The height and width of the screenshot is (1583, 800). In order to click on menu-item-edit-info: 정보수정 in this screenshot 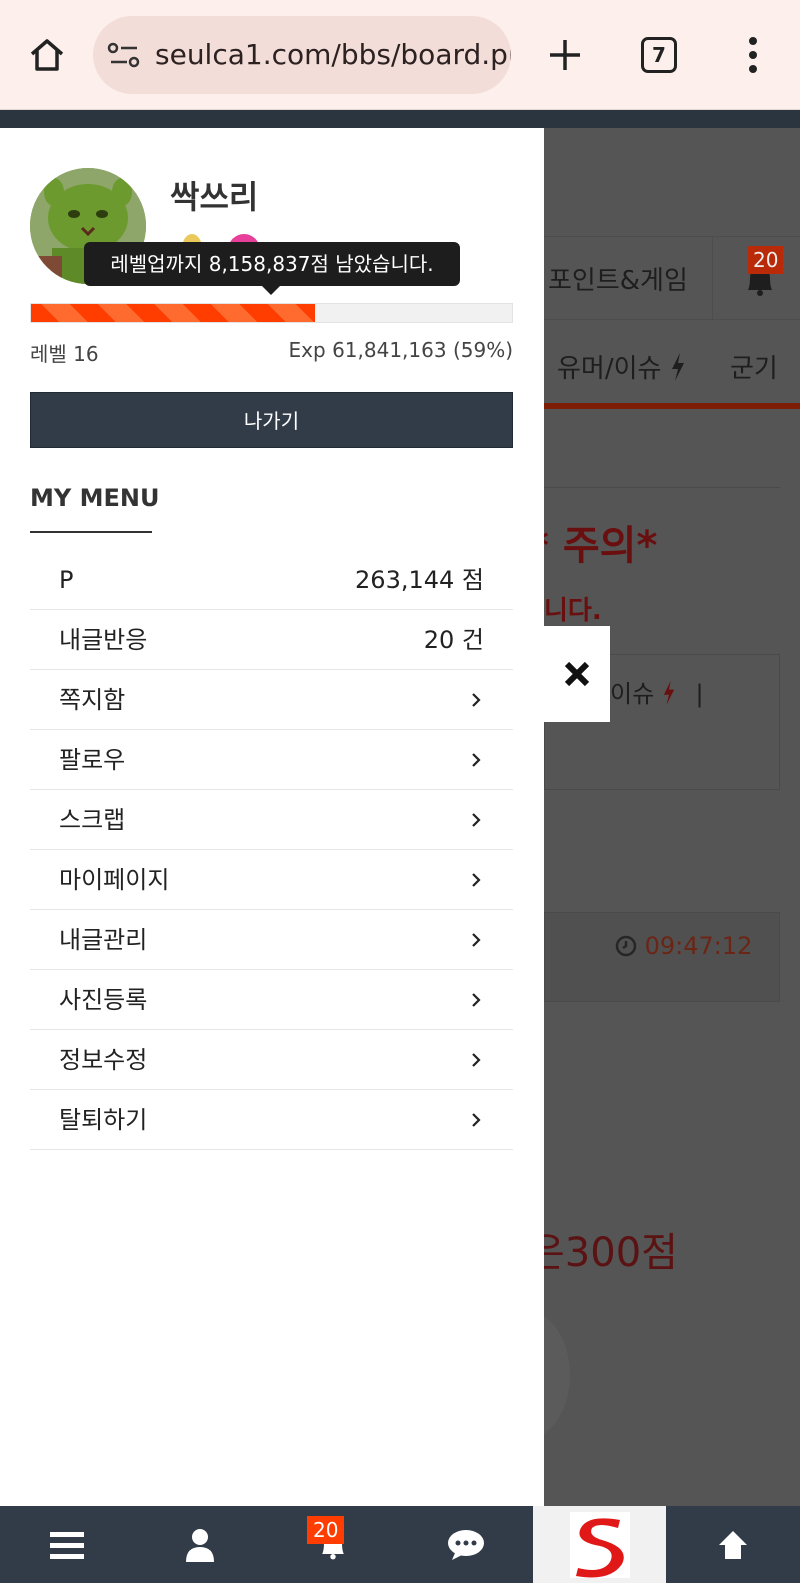, I will do `click(271, 1060)`.